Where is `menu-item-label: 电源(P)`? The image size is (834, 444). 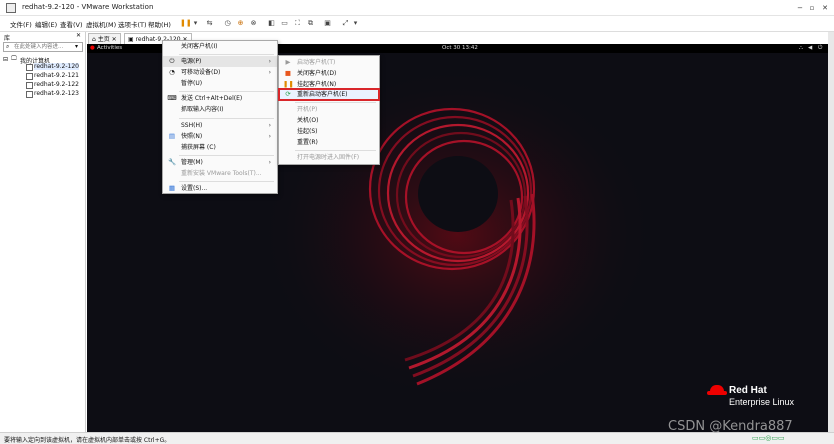 menu-item-label: 电源(P) is located at coordinates (191, 61).